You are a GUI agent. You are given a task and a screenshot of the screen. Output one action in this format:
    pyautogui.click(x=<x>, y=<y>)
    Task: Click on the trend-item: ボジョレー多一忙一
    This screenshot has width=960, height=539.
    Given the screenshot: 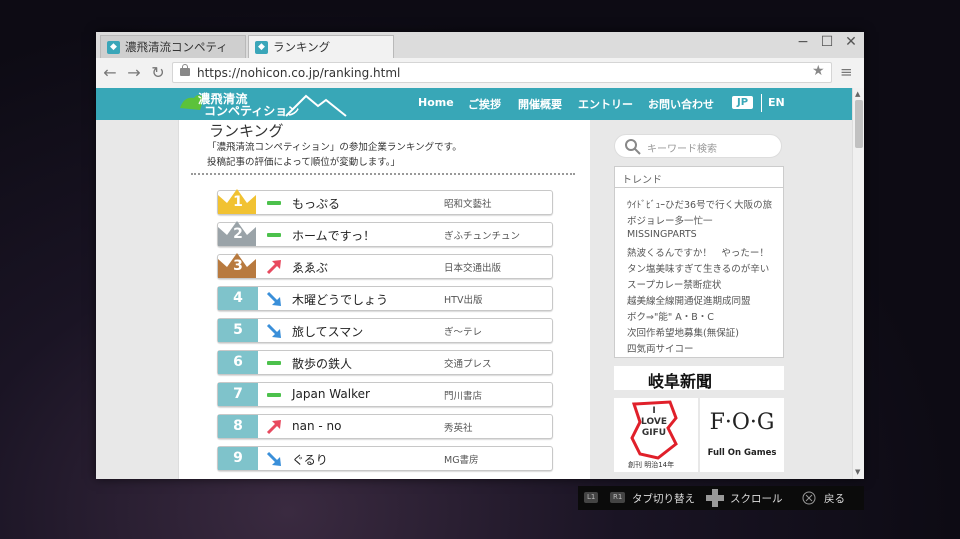 What is the action you would take?
    pyautogui.click(x=670, y=220)
    